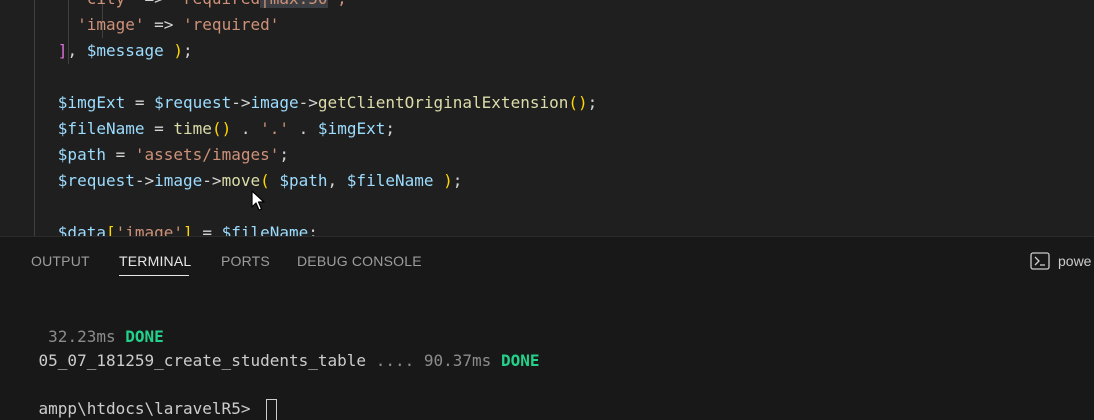 Image resolution: width=1094 pixels, height=420 pixels. I want to click on code-token: '.', so click(275, 128).